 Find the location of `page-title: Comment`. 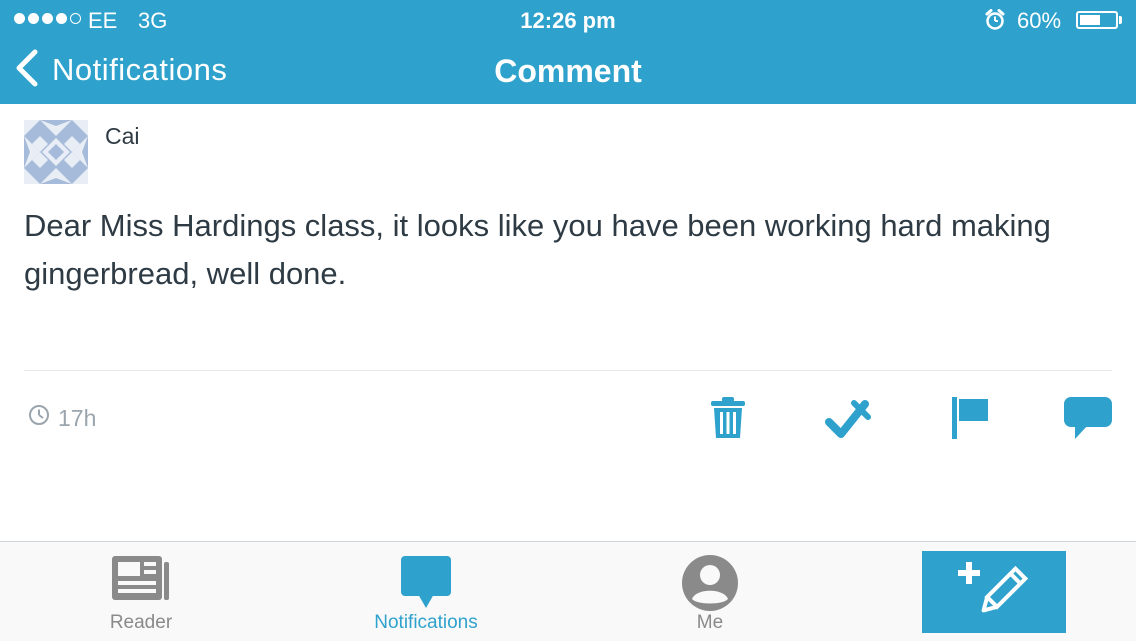

page-title: Comment is located at coordinates (568, 71).